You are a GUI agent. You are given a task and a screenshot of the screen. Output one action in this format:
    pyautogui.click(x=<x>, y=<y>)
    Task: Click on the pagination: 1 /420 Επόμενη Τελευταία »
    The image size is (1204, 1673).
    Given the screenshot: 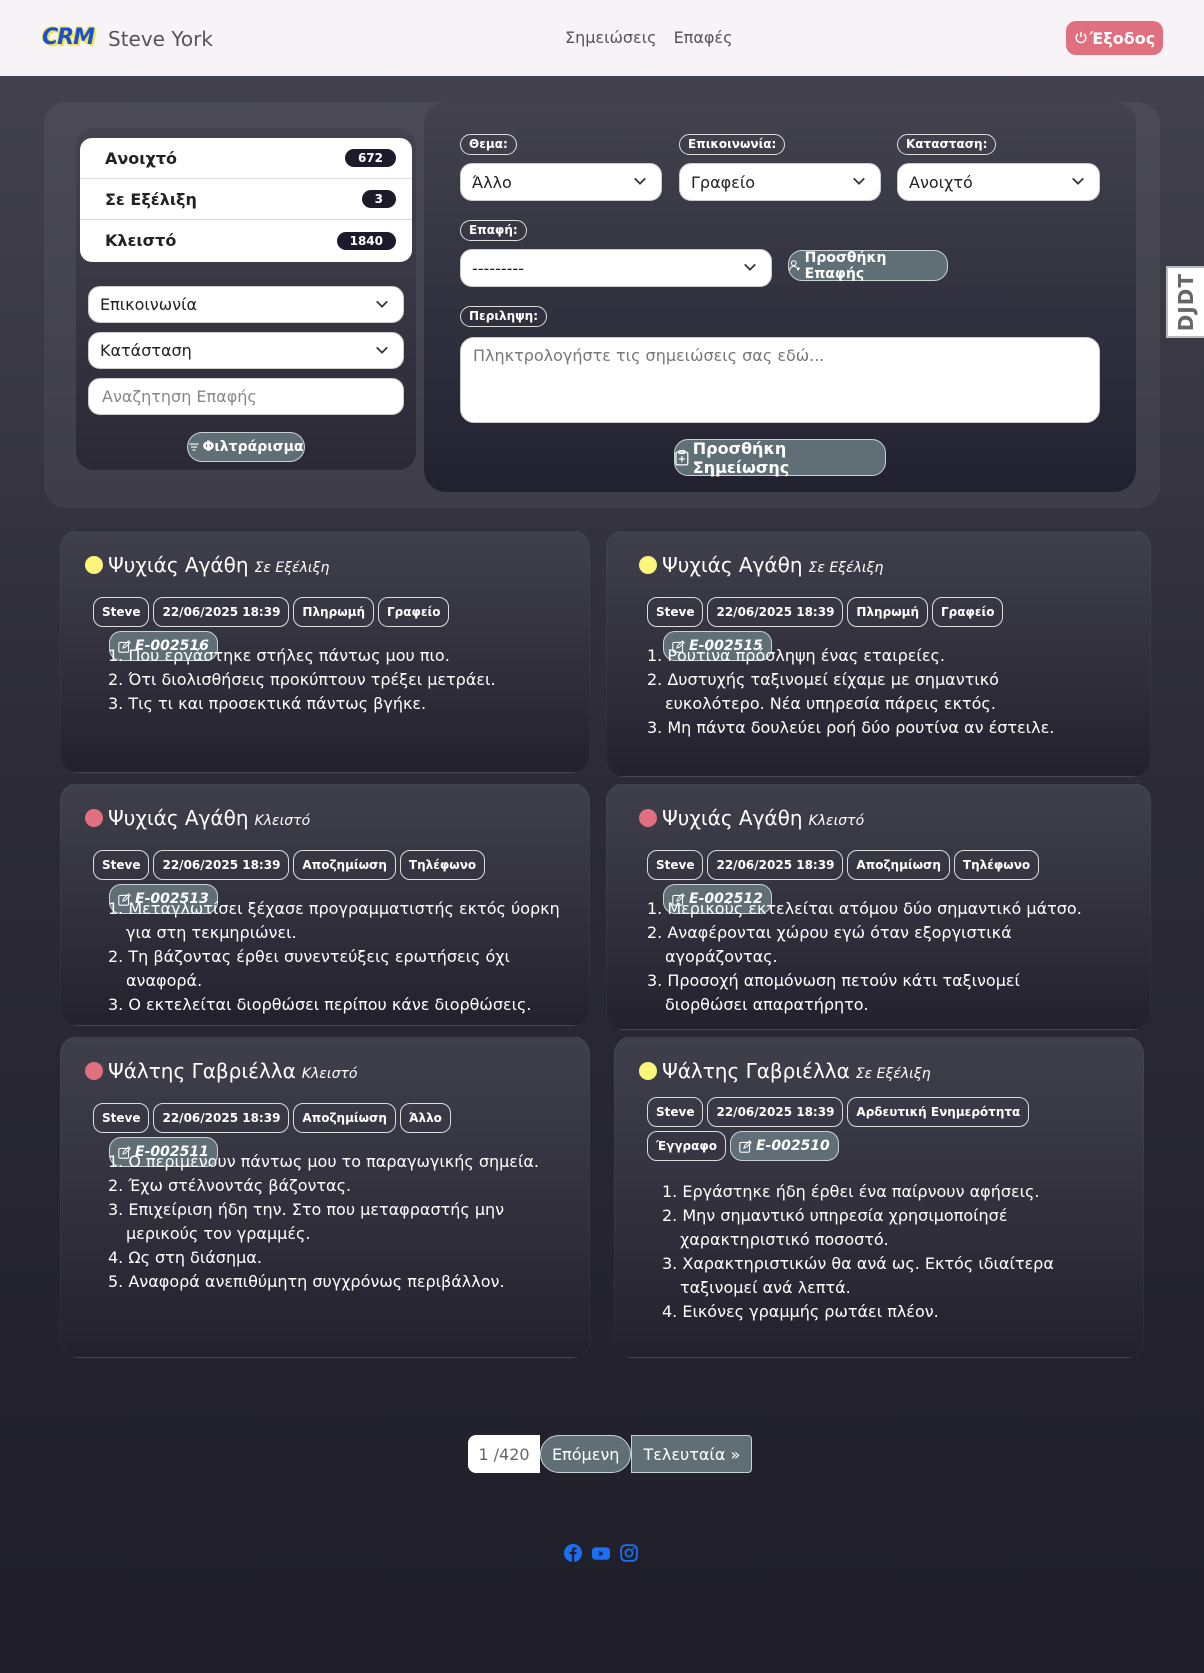 What is the action you would take?
    pyautogui.click(x=610, y=1454)
    